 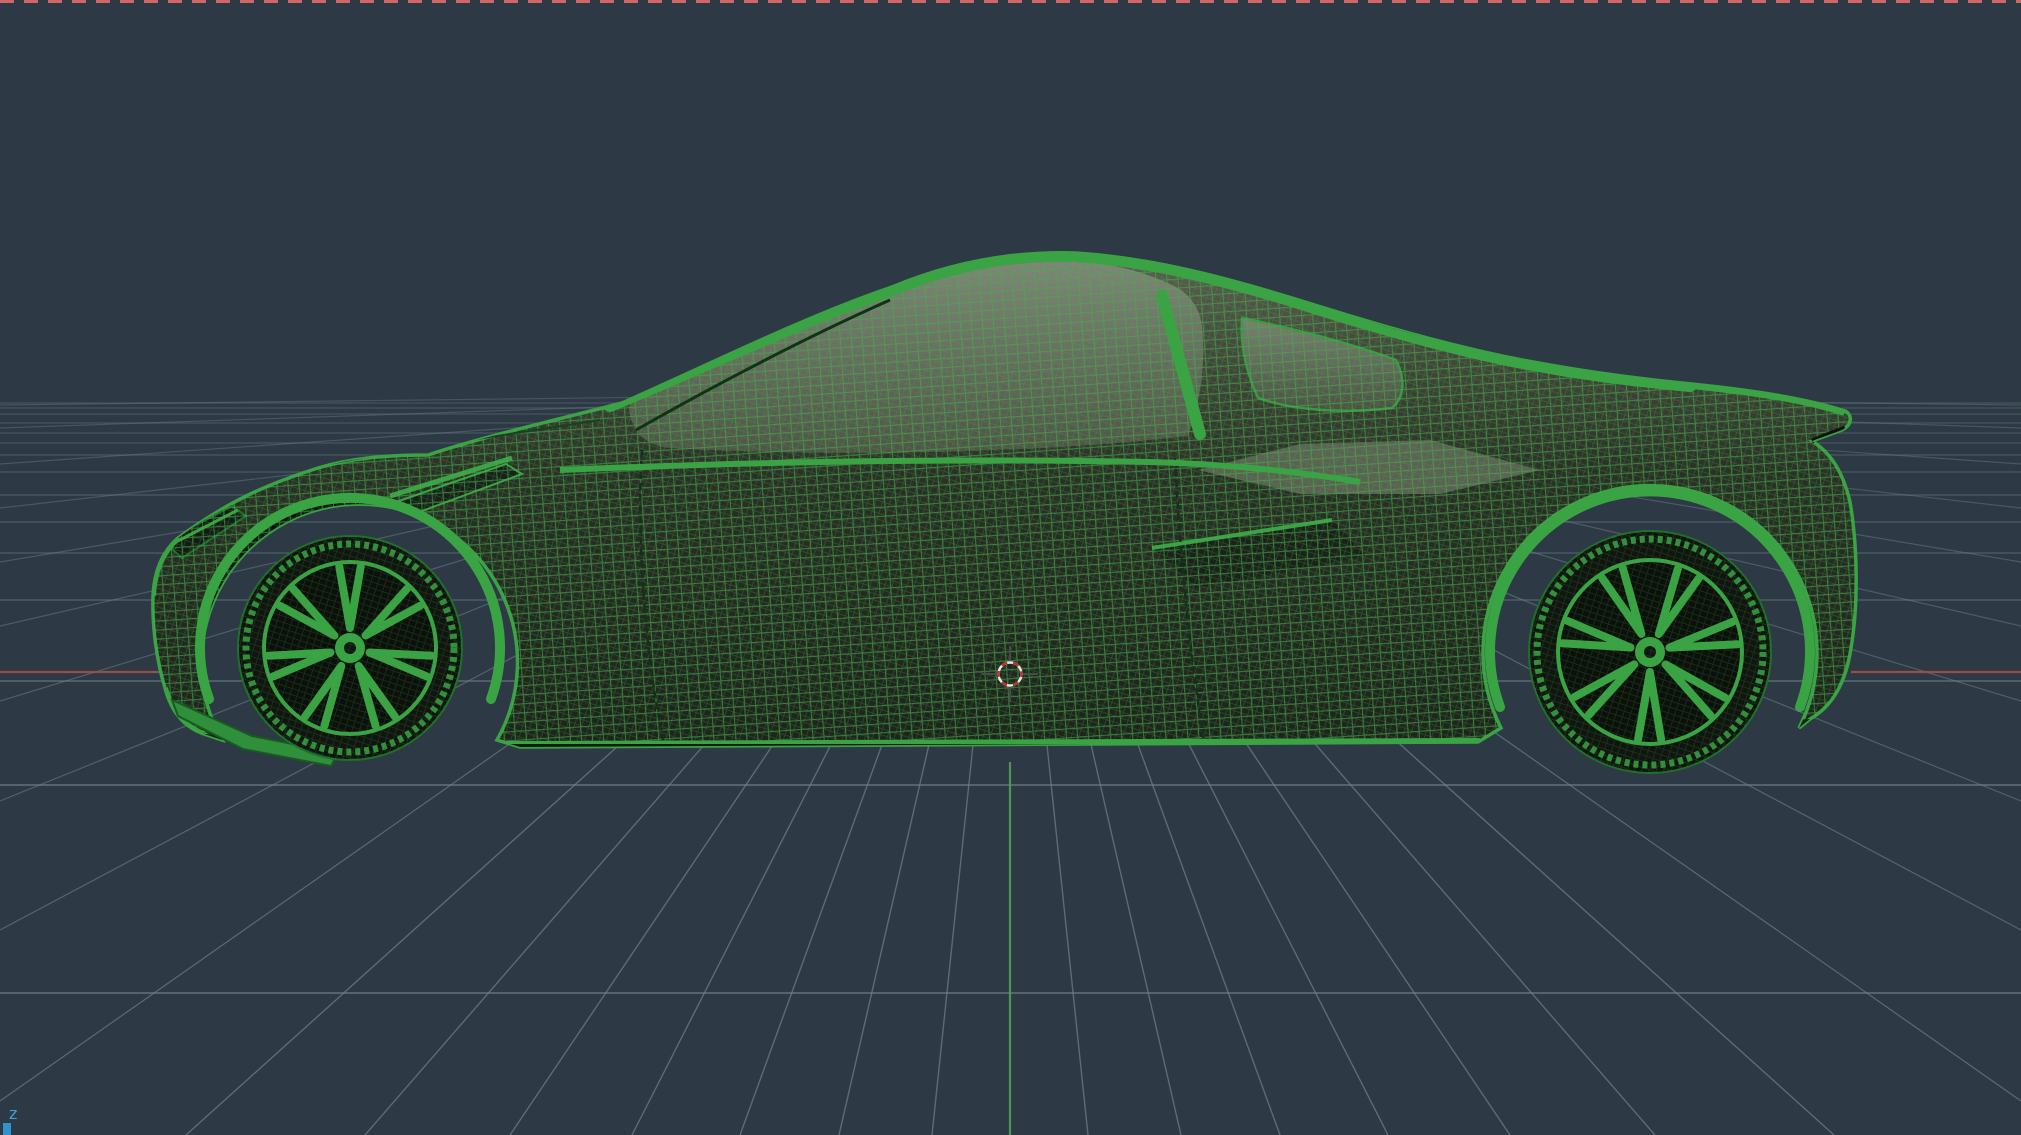 I want to click on front-wheel, so click(x=350, y=648).